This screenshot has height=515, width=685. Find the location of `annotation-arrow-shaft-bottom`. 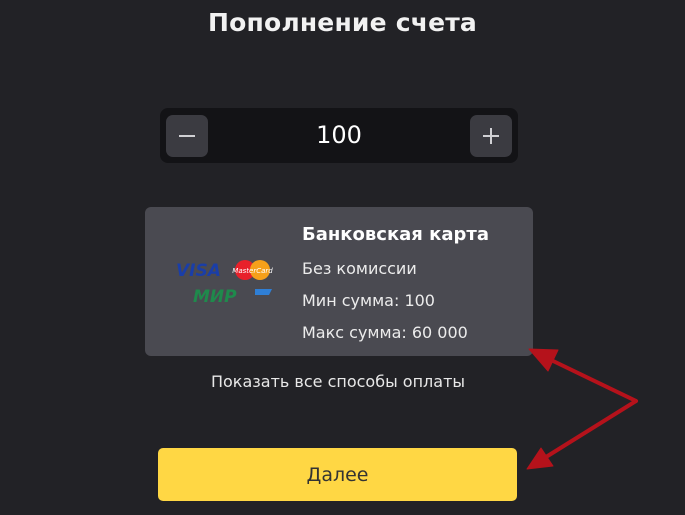

annotation-arrow-shaft-bottom is located at coordinates (591, 429).